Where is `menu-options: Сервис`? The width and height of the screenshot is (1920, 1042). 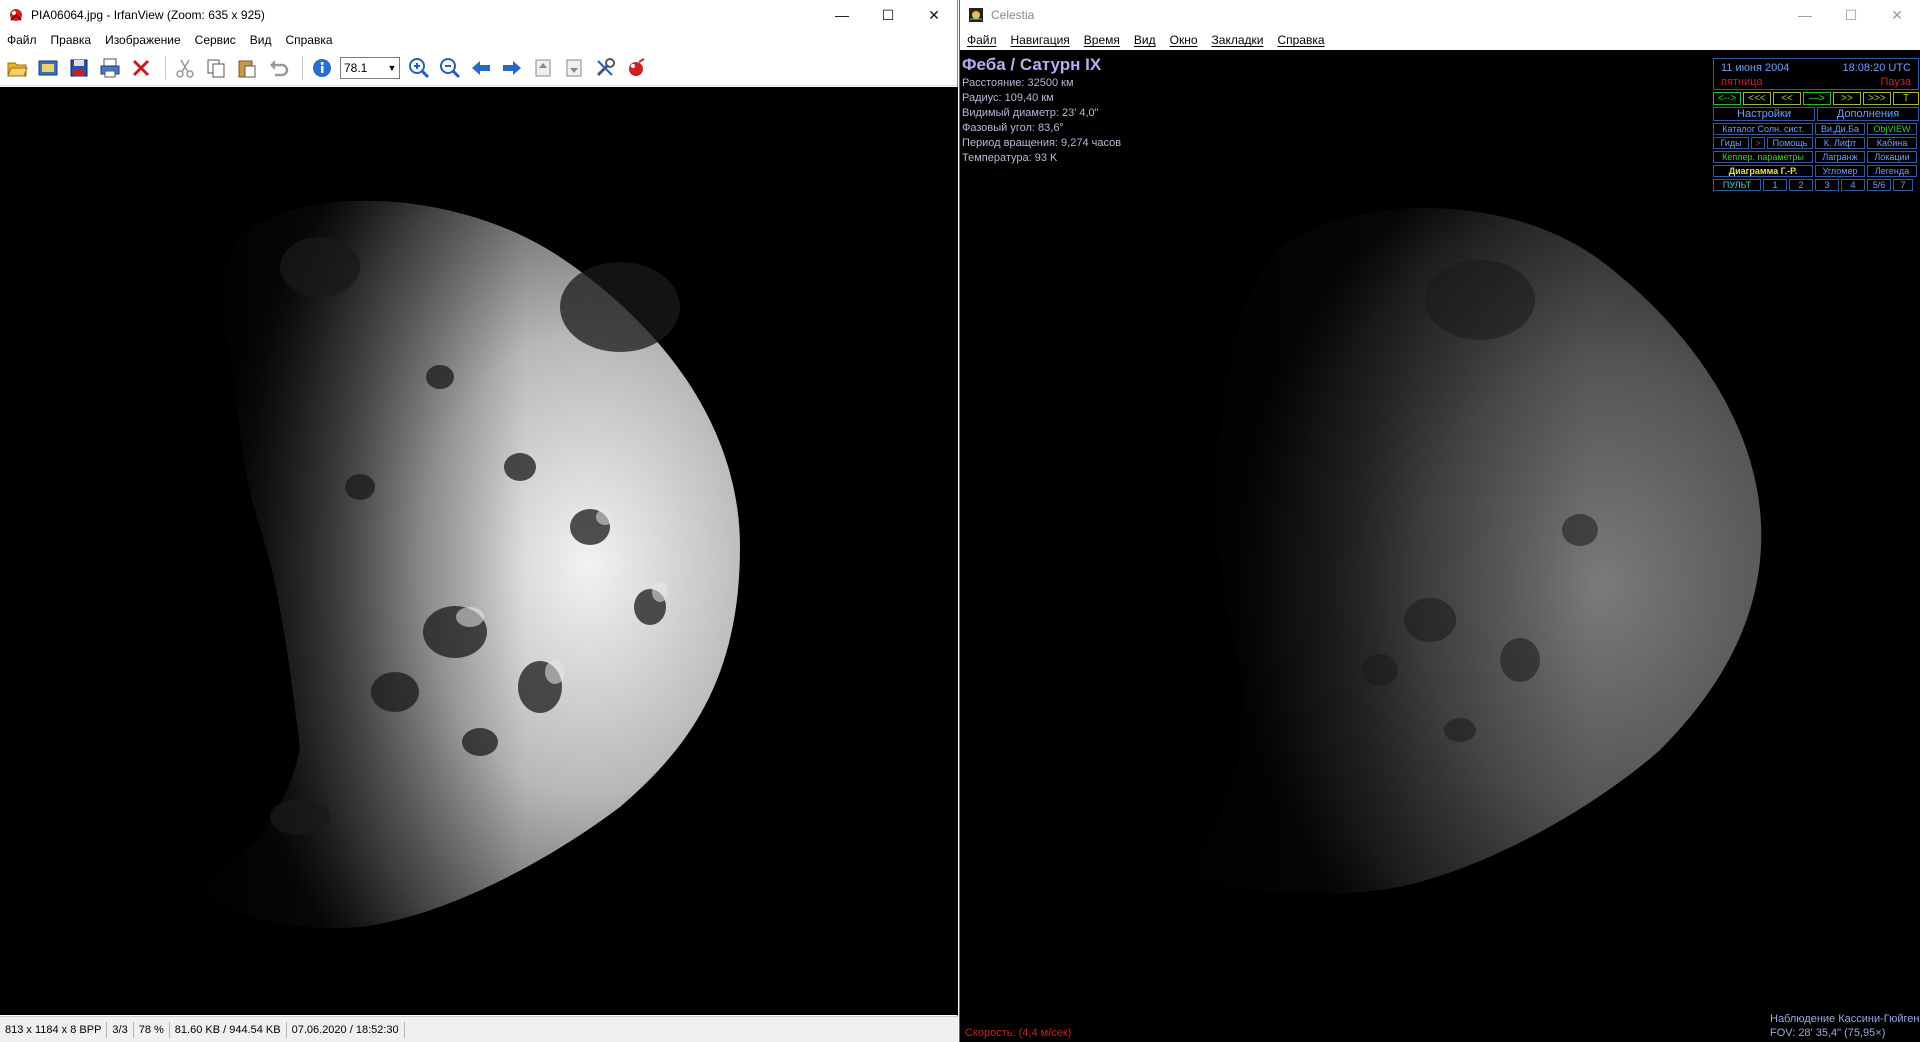
menu-options: Сервис is located at coordinates (215, 40).